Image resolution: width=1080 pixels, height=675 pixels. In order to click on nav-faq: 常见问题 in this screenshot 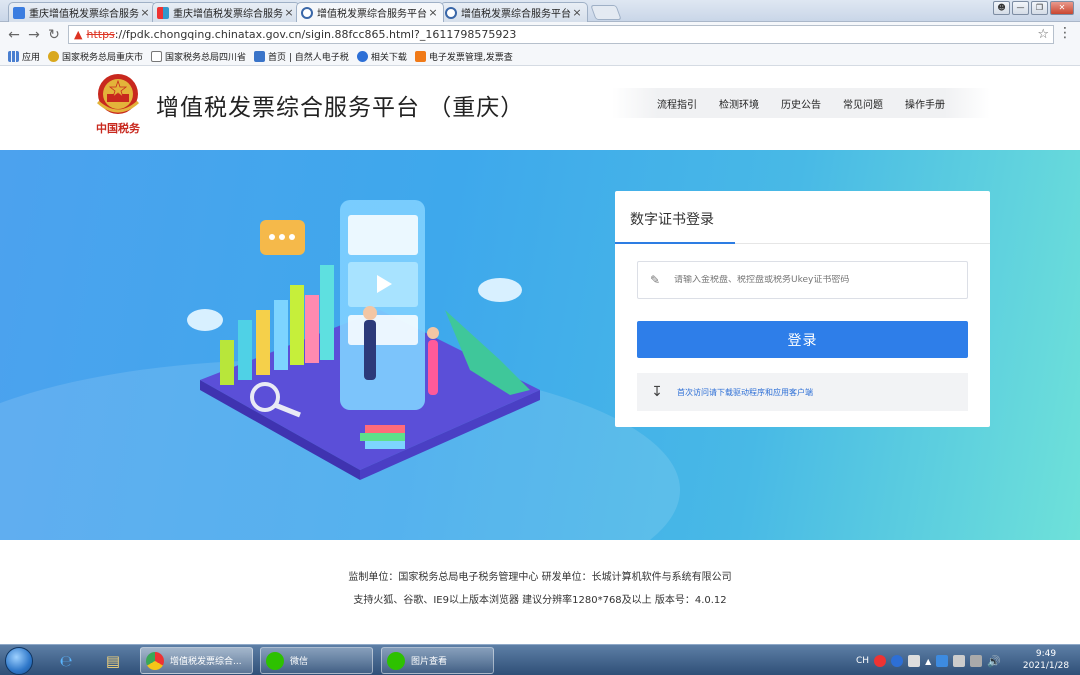, I will do `click(863, 103)`.